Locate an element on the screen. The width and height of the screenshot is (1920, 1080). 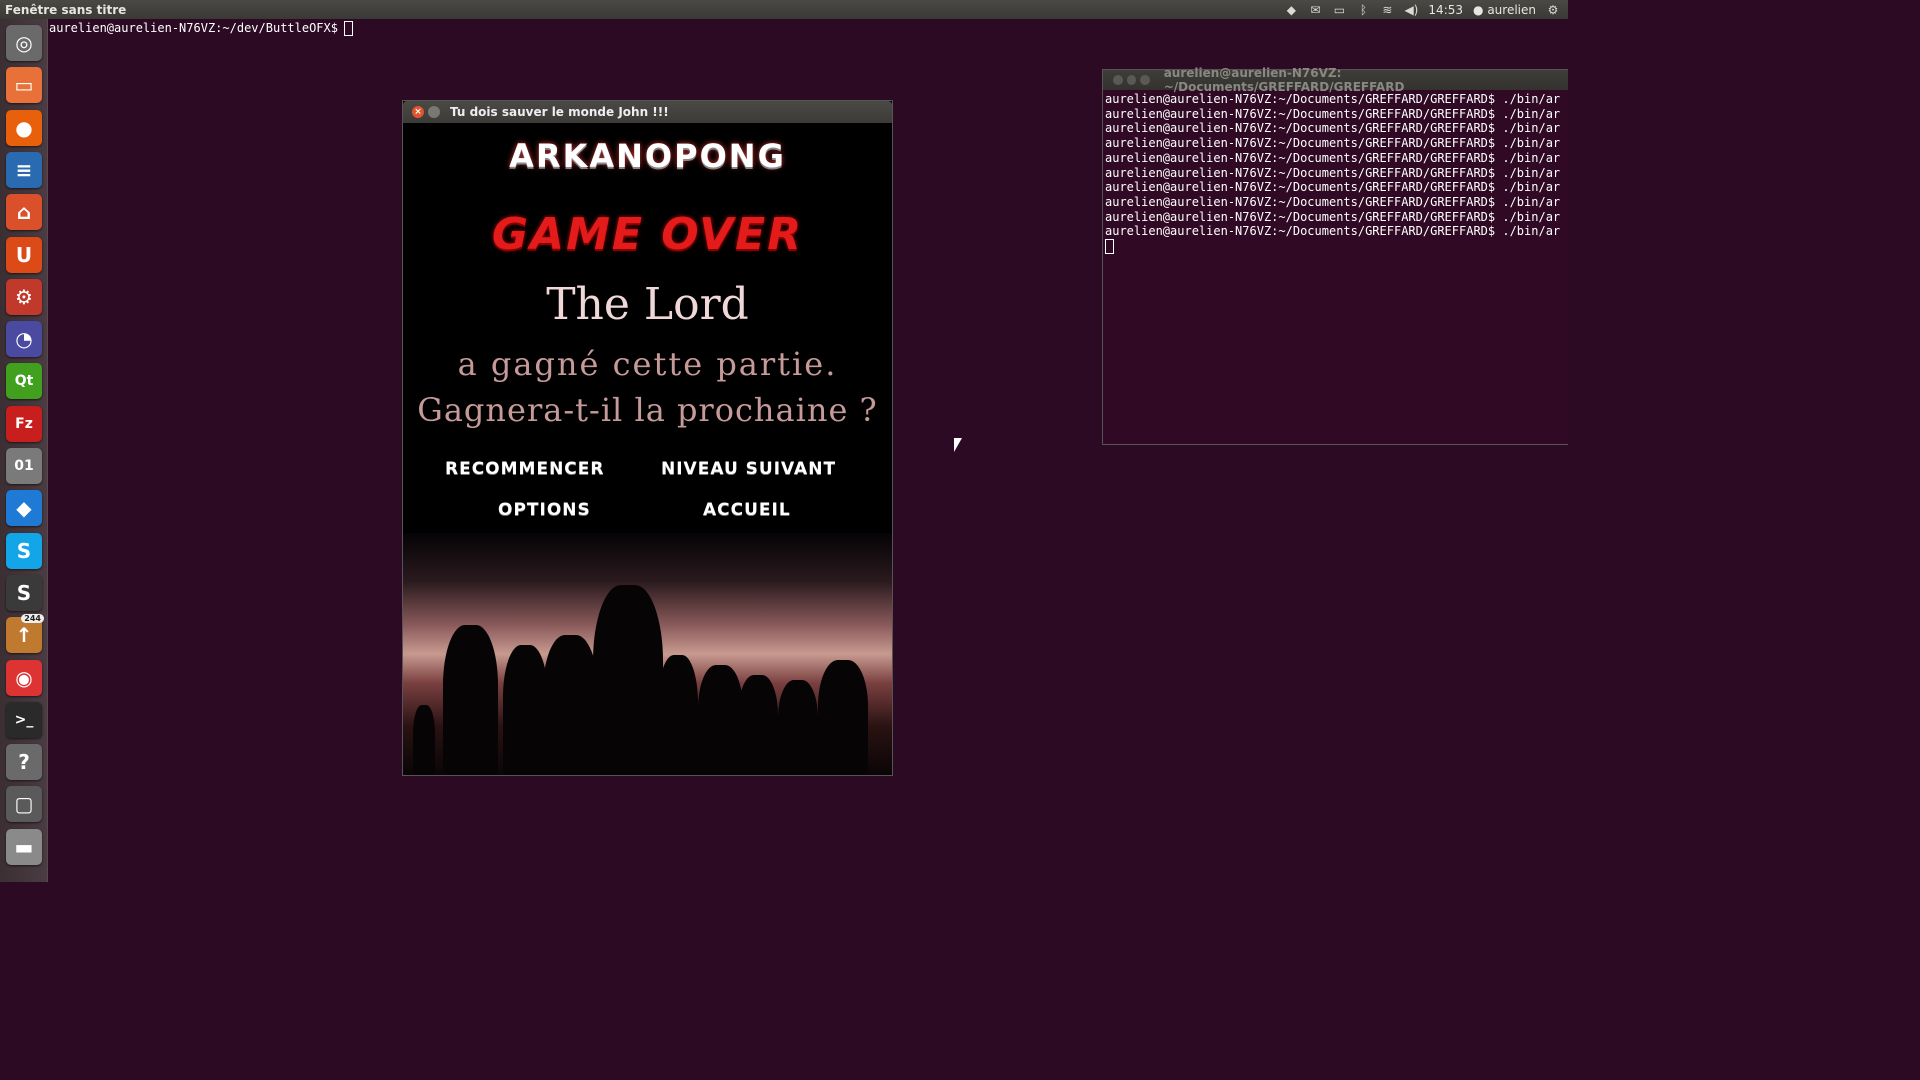
terminal-icon: >_ is located at coordinates (24, 719).